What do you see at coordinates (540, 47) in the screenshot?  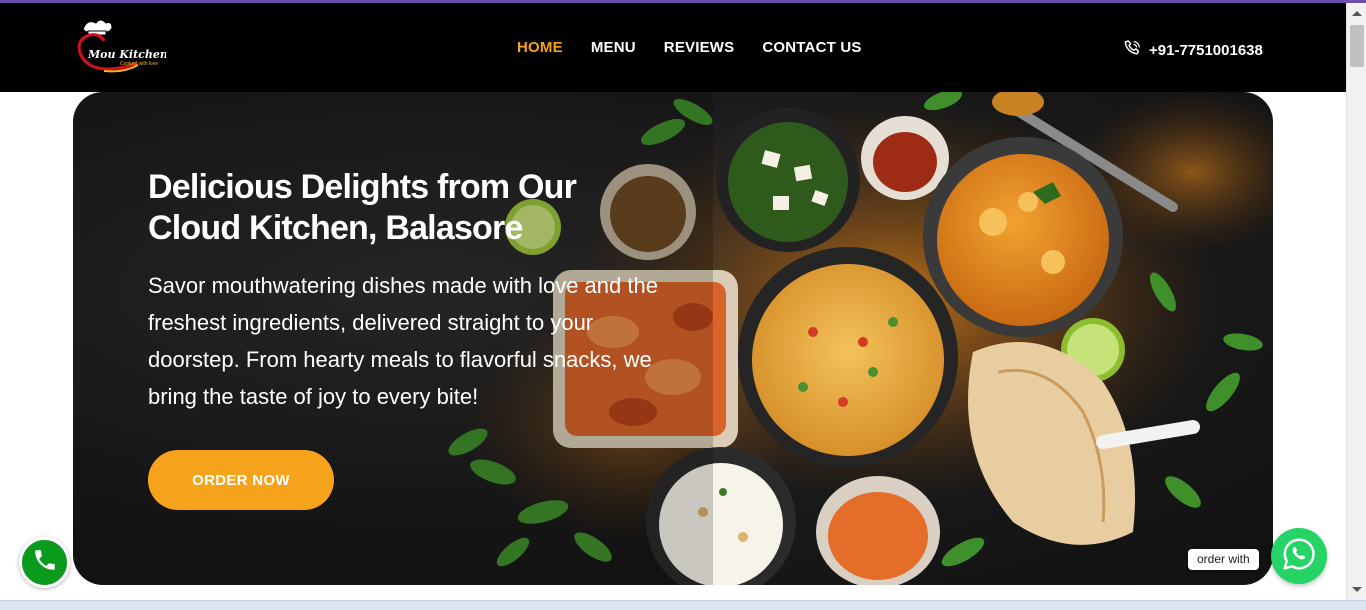 I see `nav-home-link: HOME` at bounding box center [540, 47].